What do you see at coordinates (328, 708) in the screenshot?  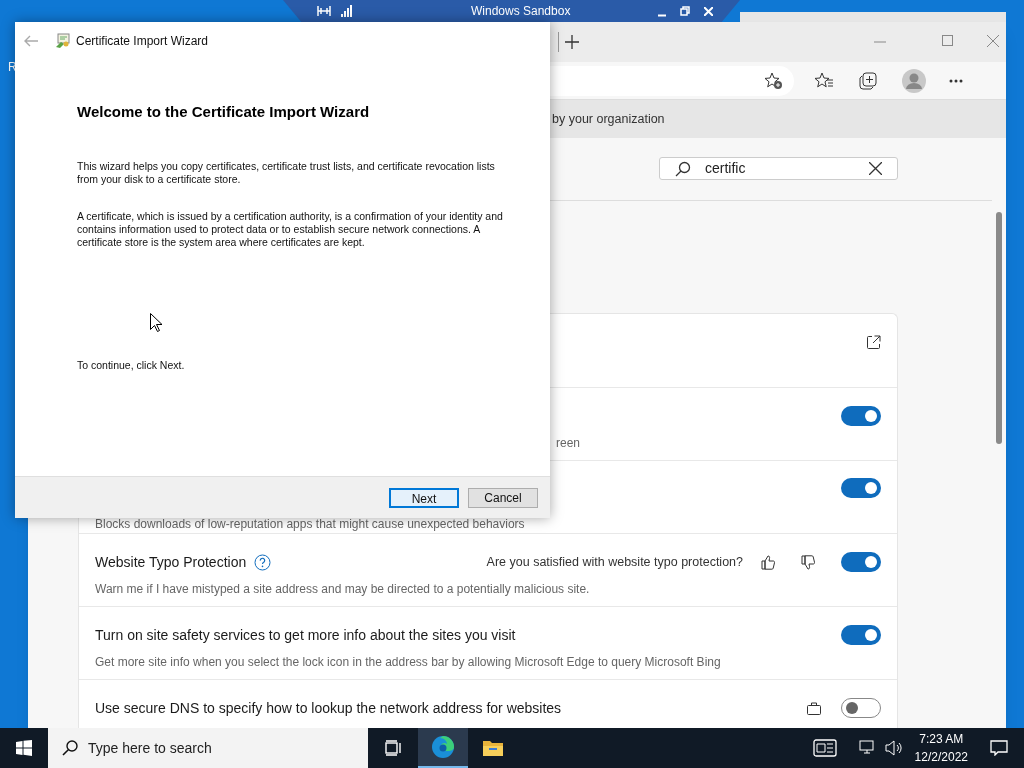 I see `setting-title: Use secure DNS to specify how to lookup the network address for websites` at bounding box center [328, 708].